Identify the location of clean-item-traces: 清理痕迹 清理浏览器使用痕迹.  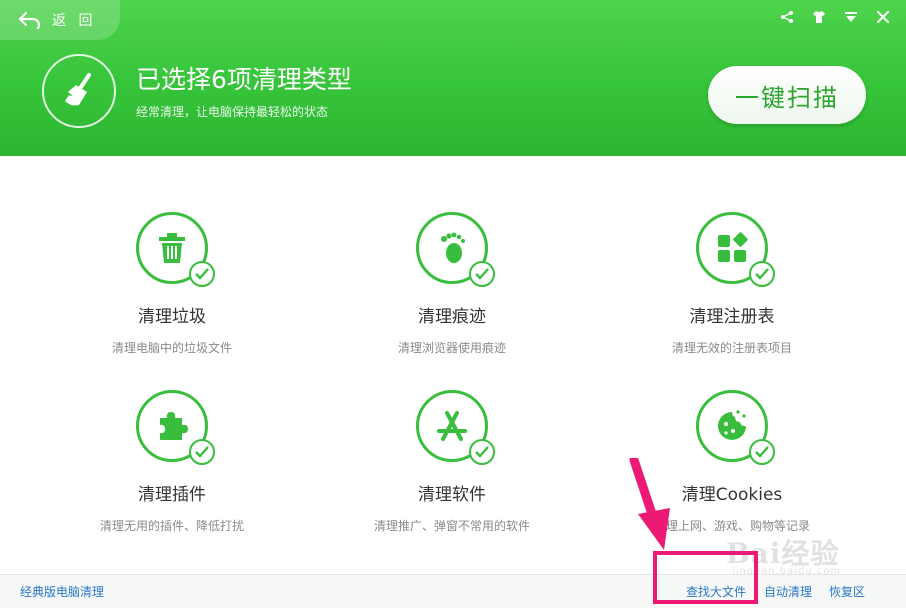
(452, 284).